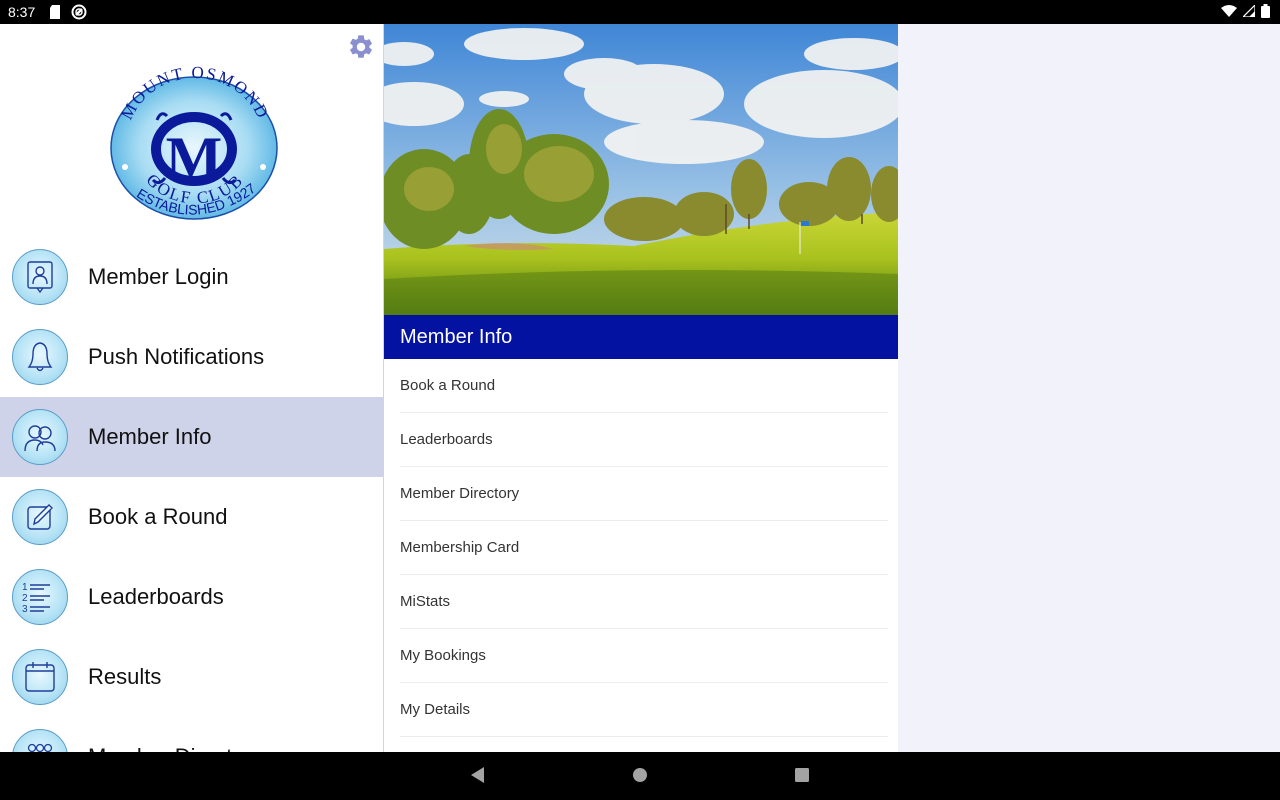 This screenshot has width=1280, height=800. I want to click on drawer-item-leaderboards: 123 Leaderboards, so click(191, 597).